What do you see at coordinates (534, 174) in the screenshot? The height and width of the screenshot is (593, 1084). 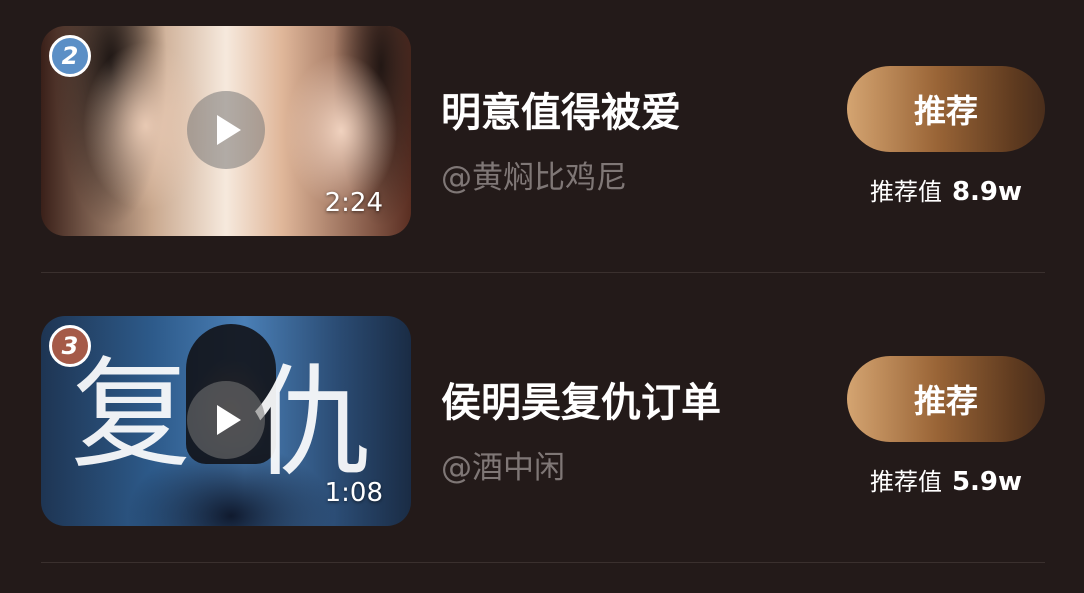 I see `video-author: @黄焖比鸡尼` at bounding box center [534, 174].